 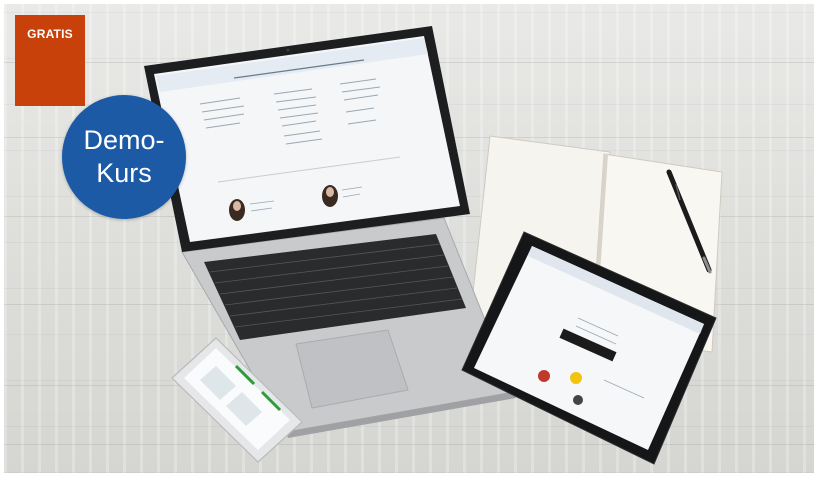 What do you see at coordinates (124, 157) in the screenshot?
I see `demo-kurs-badge: Demo- Kurs` at bounding box center [124, 157].